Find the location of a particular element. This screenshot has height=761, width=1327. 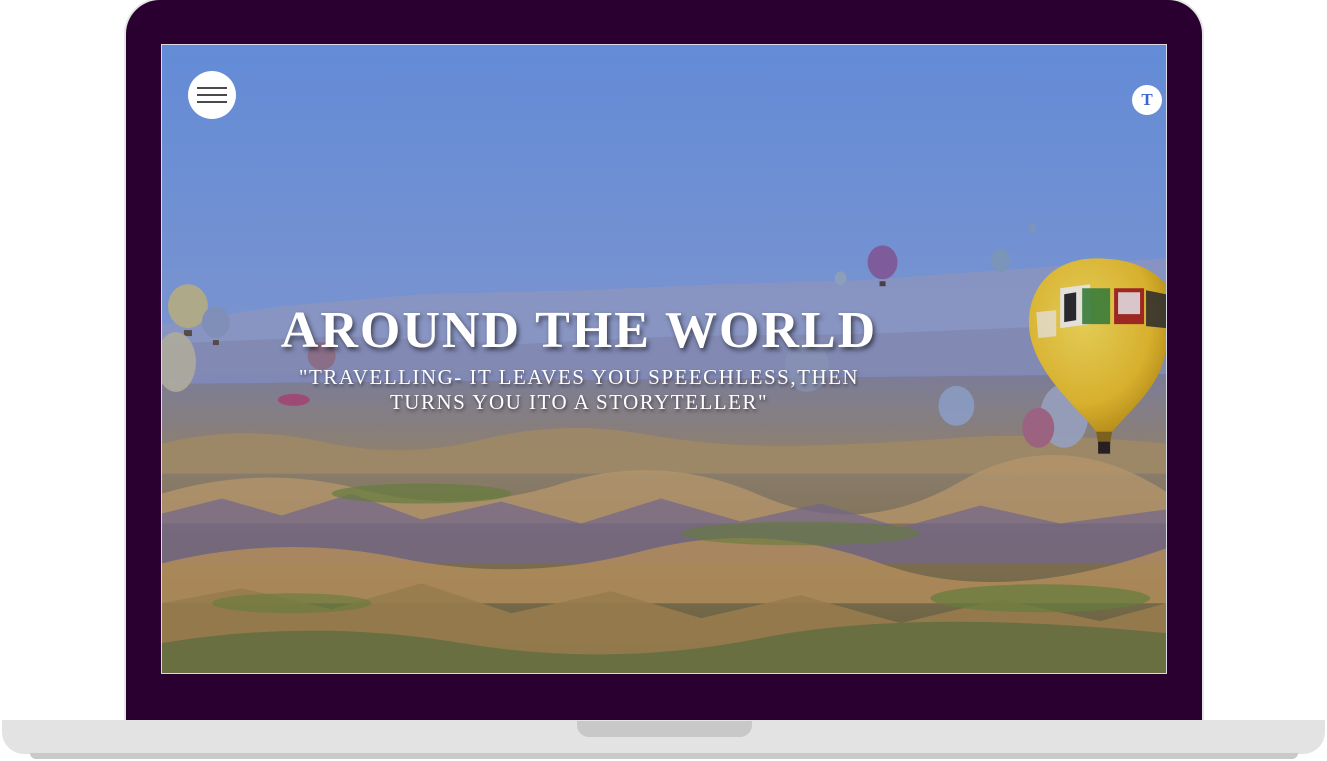

hamburger-icon is located at coordinates (212, 88).